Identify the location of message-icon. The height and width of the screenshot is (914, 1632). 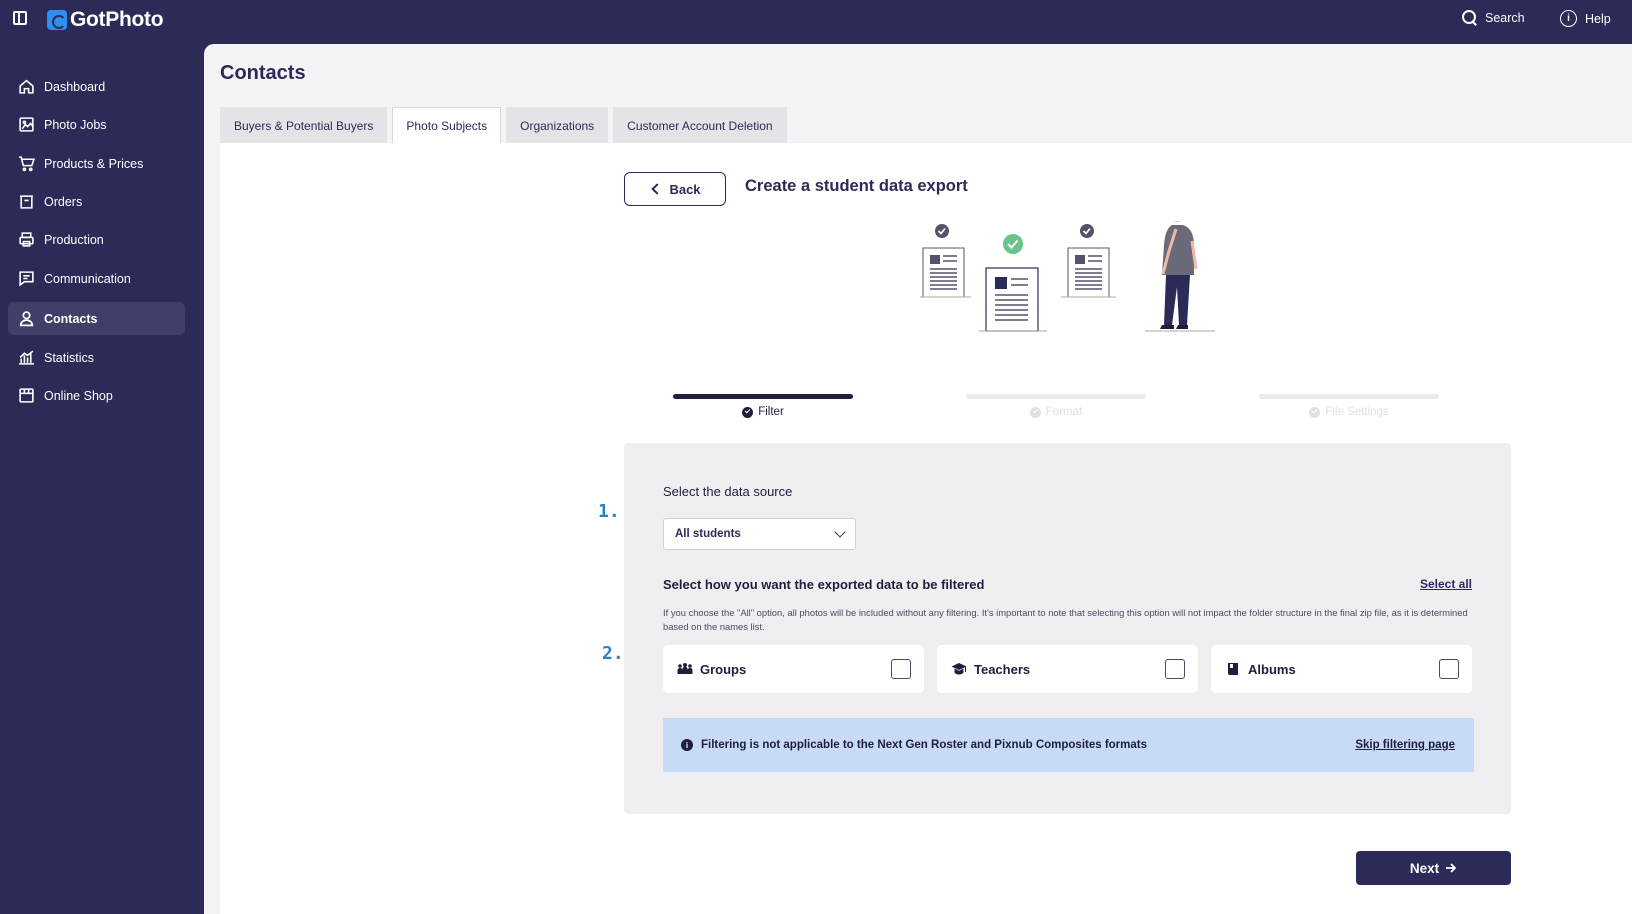
(26, 278).